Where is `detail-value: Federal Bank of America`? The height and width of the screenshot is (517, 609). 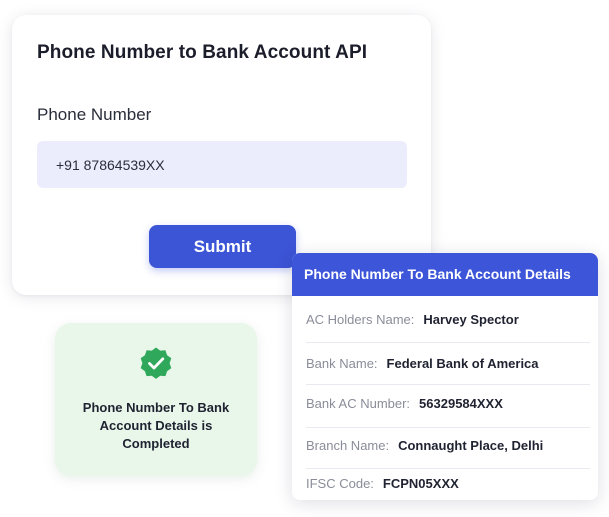
detail-value: Federal Bank of America is located at coordinates (462, 363).